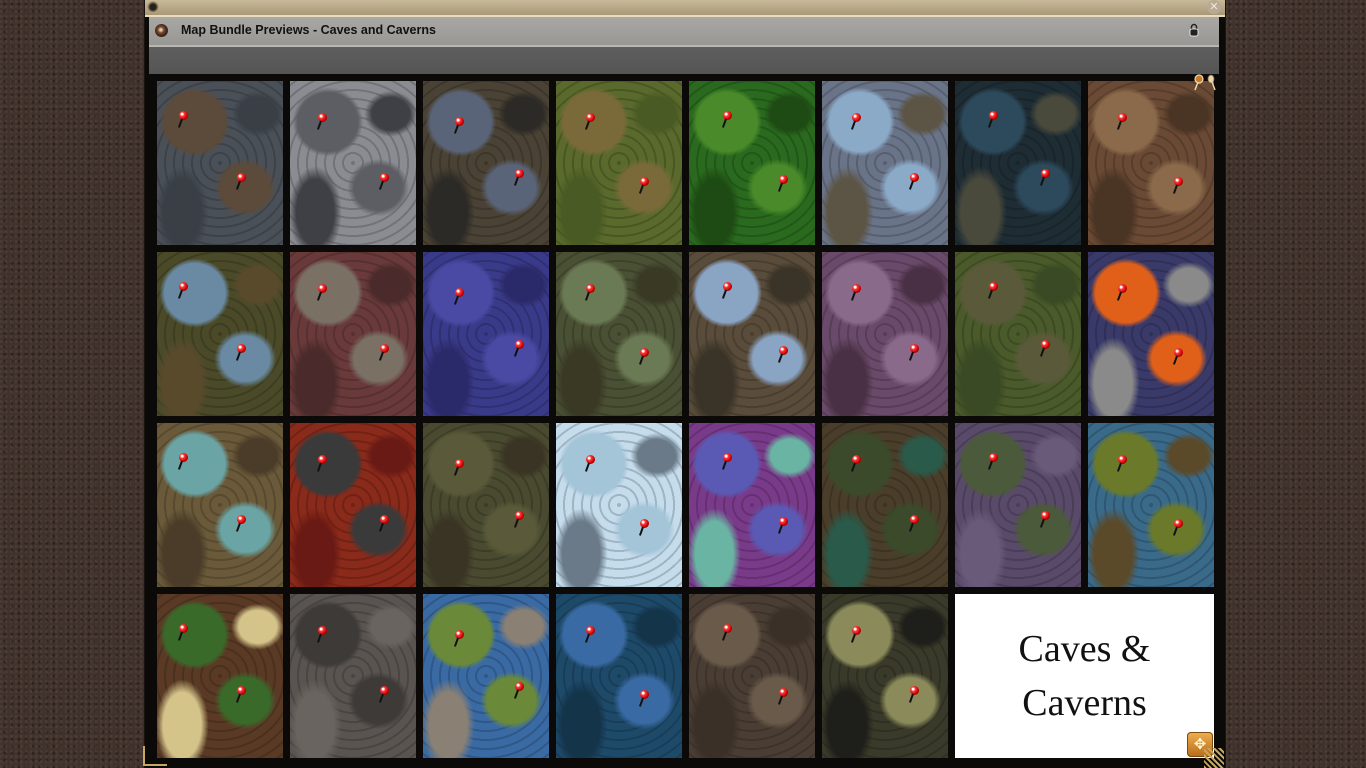  What do you see at coordinates (684, 32) in the screenshot?
I see `title-bar: Map Bundle Previews - Caves and Caverns` at bounding box center [684, 32].